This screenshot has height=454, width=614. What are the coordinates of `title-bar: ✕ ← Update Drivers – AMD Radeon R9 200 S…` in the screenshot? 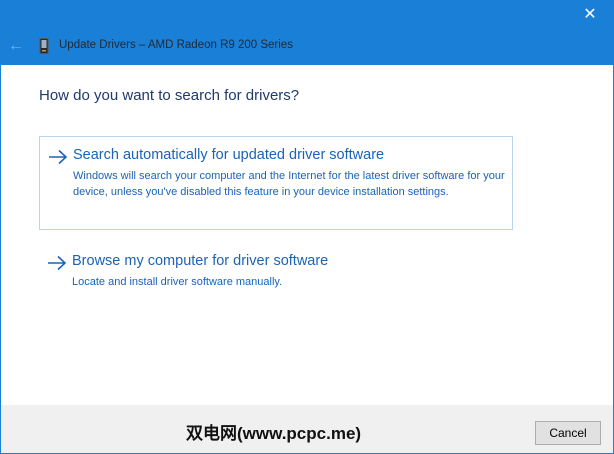 It's located at (307, 33).